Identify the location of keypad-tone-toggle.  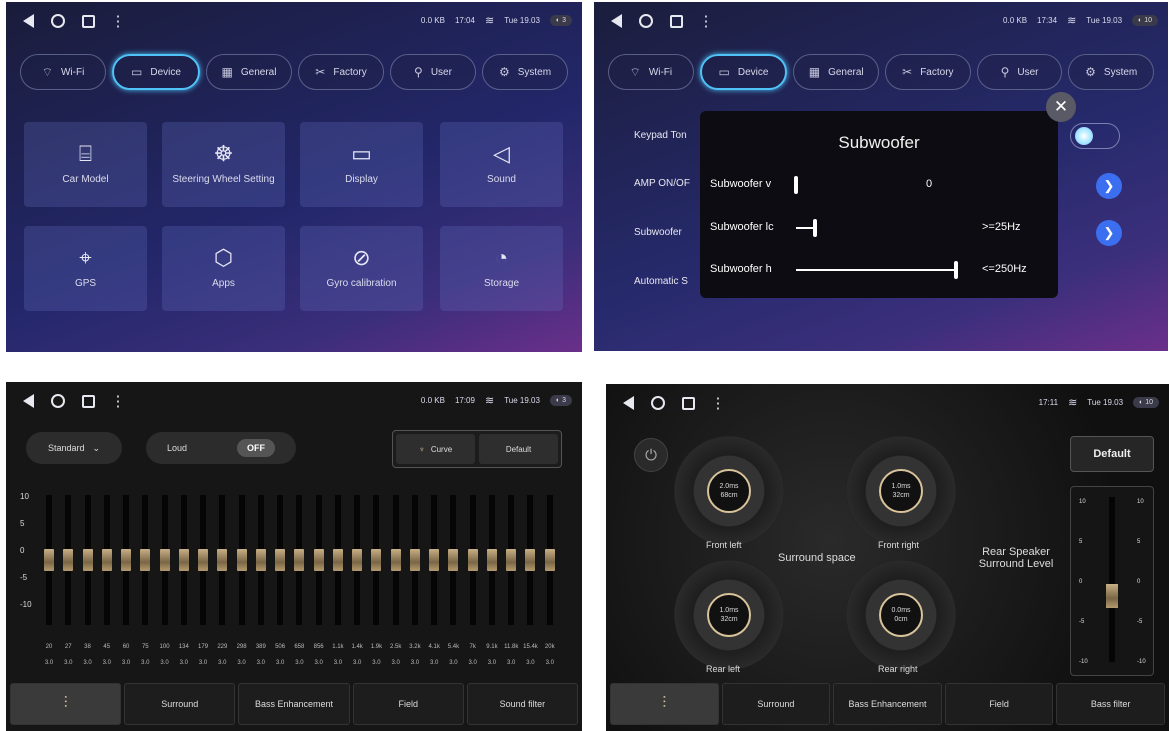
(1095, 136).